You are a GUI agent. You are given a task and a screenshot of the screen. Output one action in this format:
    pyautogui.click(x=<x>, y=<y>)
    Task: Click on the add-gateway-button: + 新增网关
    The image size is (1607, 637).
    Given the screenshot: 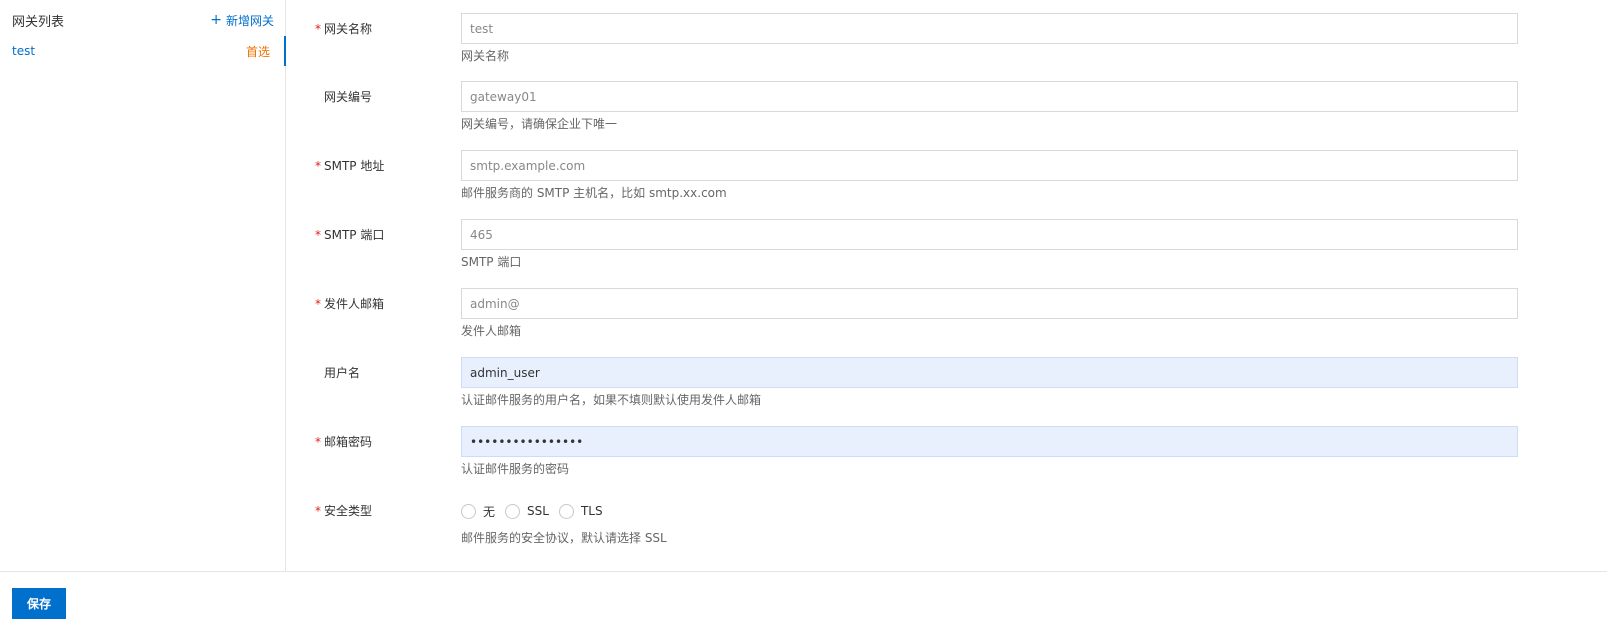 What is the action you would take?
    pyautogui.click(x=242, y=20)
    